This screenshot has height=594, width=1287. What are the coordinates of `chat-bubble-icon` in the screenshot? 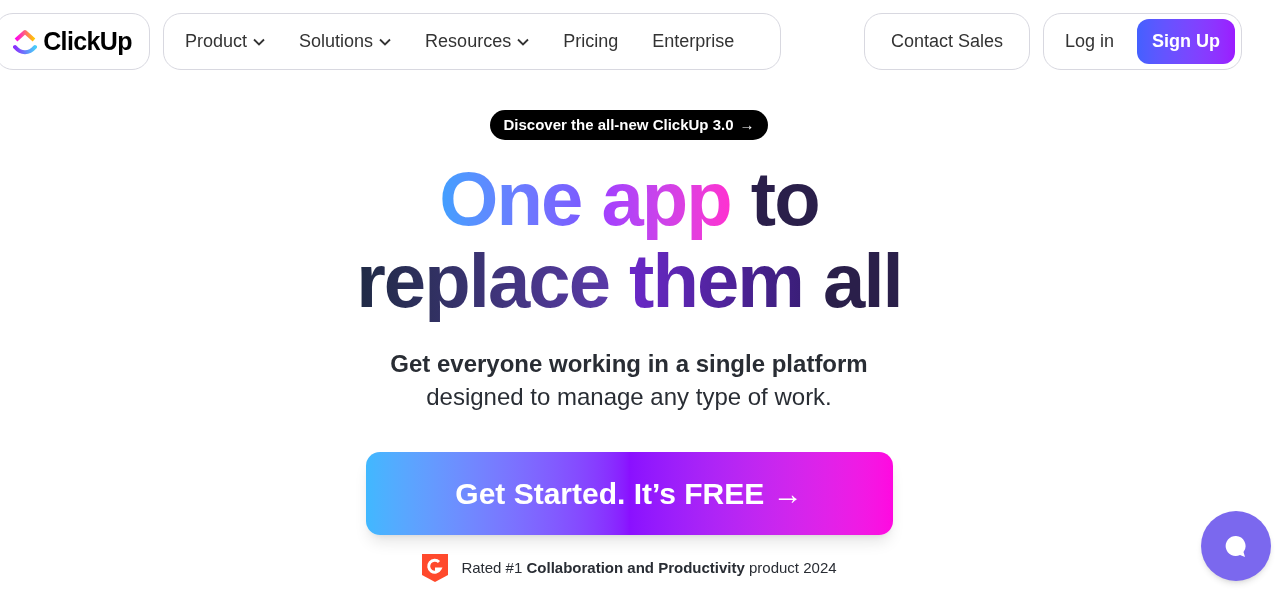 It's located at (1236, 546).